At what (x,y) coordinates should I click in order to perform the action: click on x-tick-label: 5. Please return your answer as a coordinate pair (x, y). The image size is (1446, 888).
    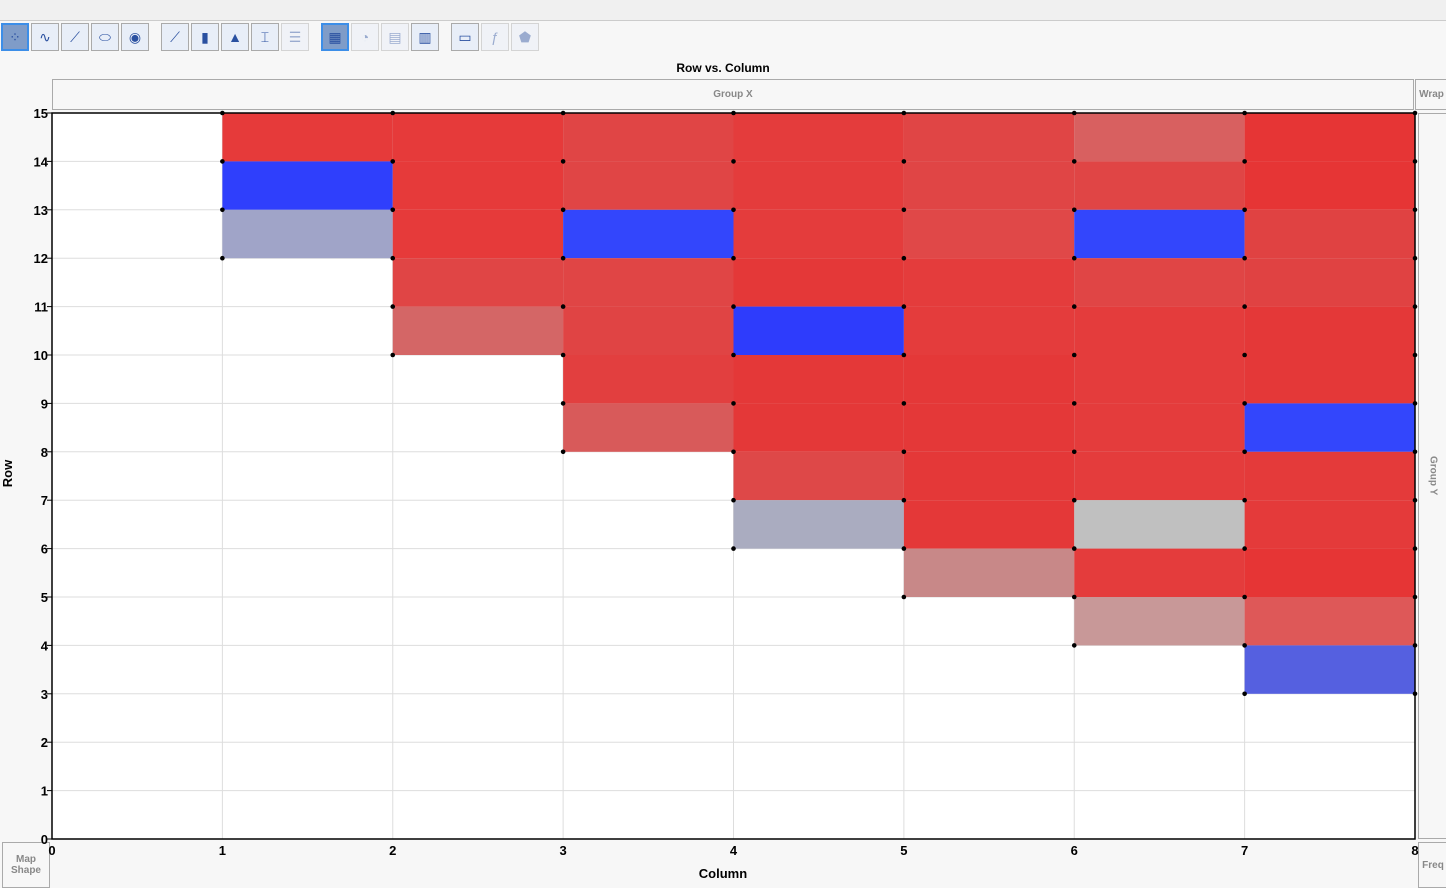
    Looking at the image, I should click on (903, 850).